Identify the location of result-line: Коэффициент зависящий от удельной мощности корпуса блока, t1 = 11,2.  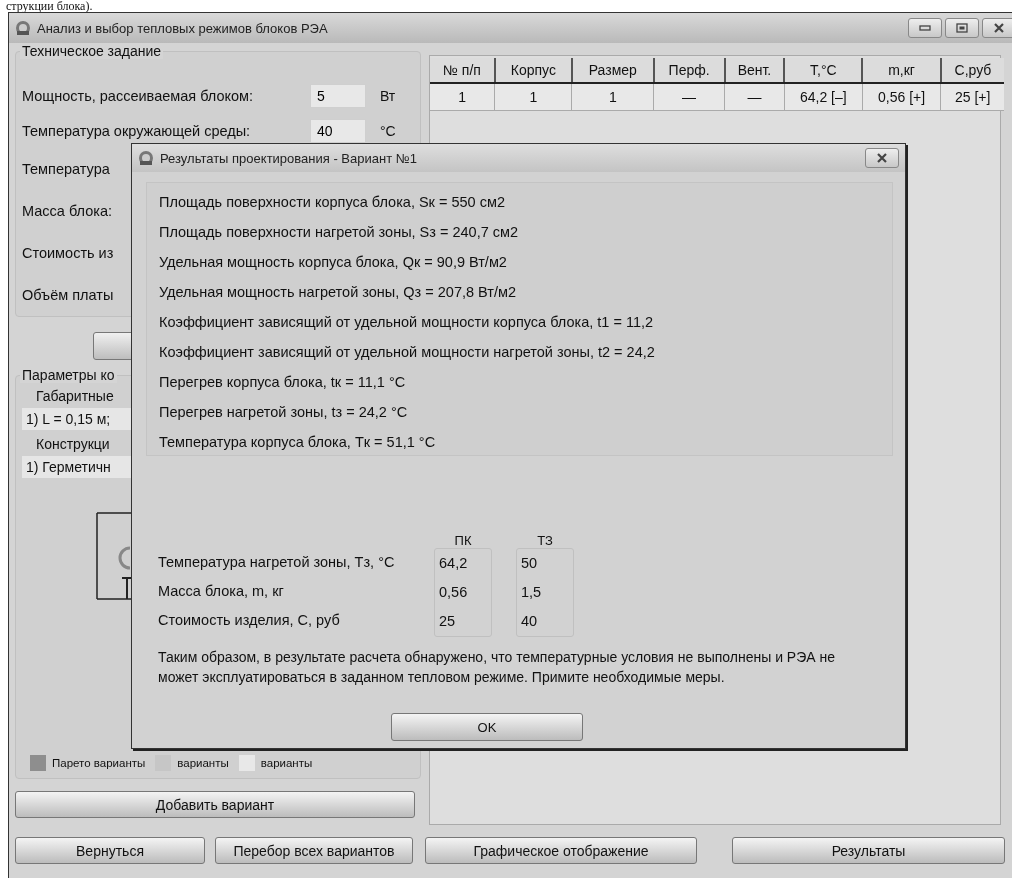
(407, 322).